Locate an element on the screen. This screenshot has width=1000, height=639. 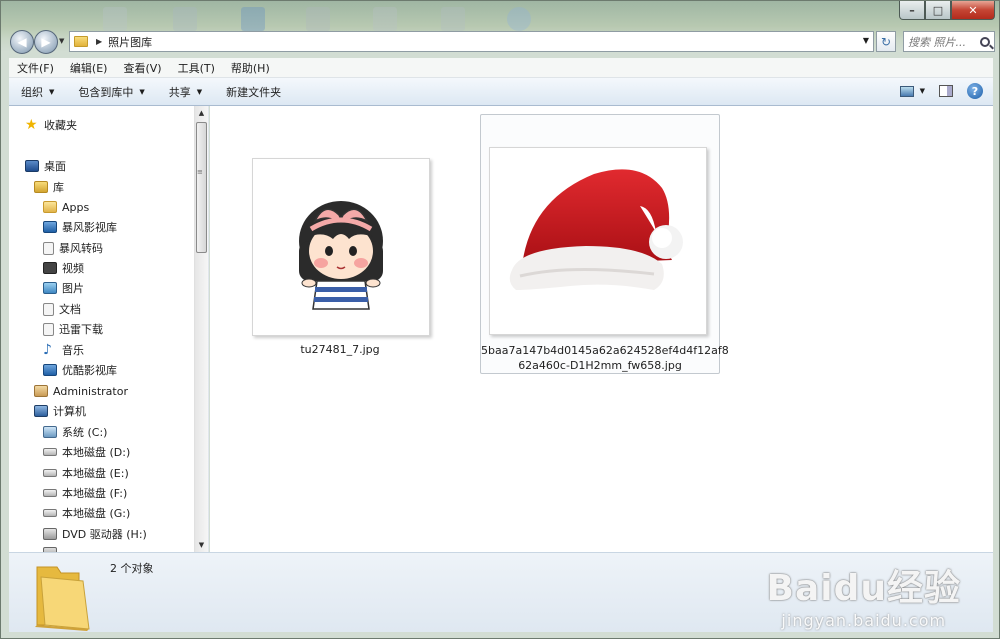
arrow-left-icon: ◀ is located at coordinates (22, 42).